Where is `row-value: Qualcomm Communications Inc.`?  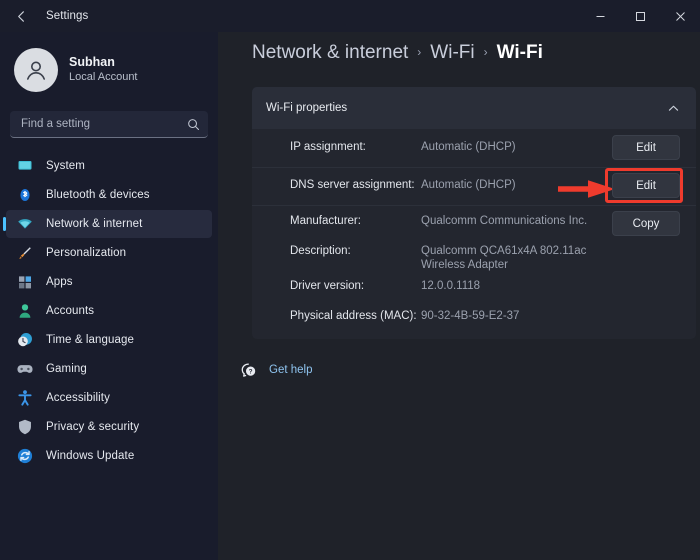 row-value: Qualcomm Communications Inc. is located at coordinates (504, 221).